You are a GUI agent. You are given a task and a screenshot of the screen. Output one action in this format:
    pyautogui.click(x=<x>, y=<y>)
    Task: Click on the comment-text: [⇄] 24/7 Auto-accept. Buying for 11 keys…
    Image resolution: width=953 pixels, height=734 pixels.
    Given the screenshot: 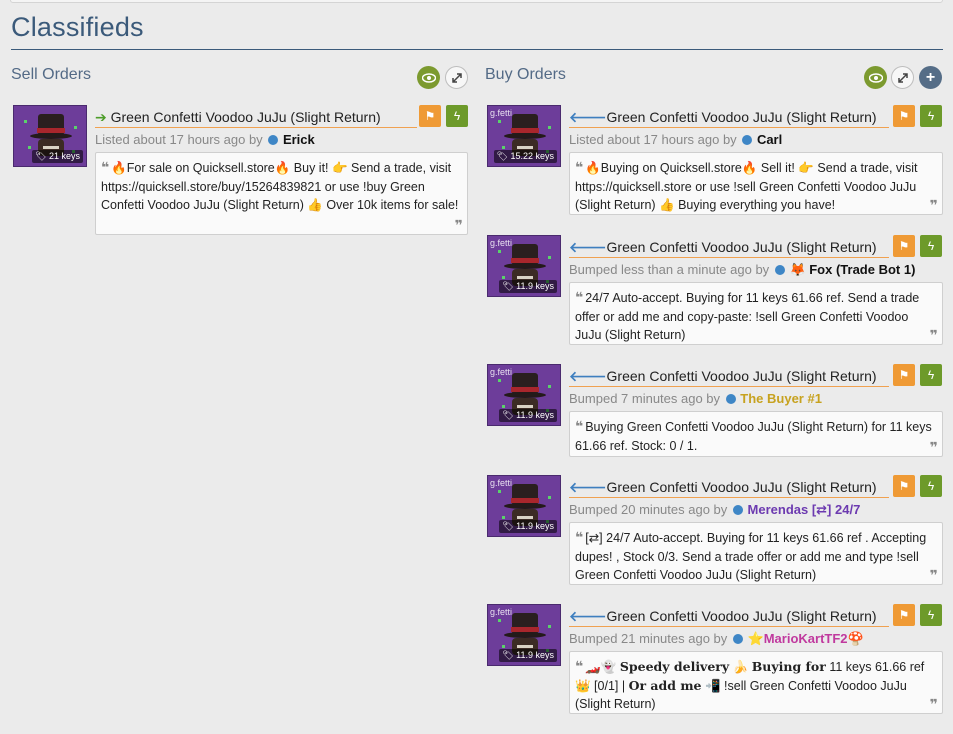 What is the action you would take?
    pyautogui.click(x=751, y=556)
    